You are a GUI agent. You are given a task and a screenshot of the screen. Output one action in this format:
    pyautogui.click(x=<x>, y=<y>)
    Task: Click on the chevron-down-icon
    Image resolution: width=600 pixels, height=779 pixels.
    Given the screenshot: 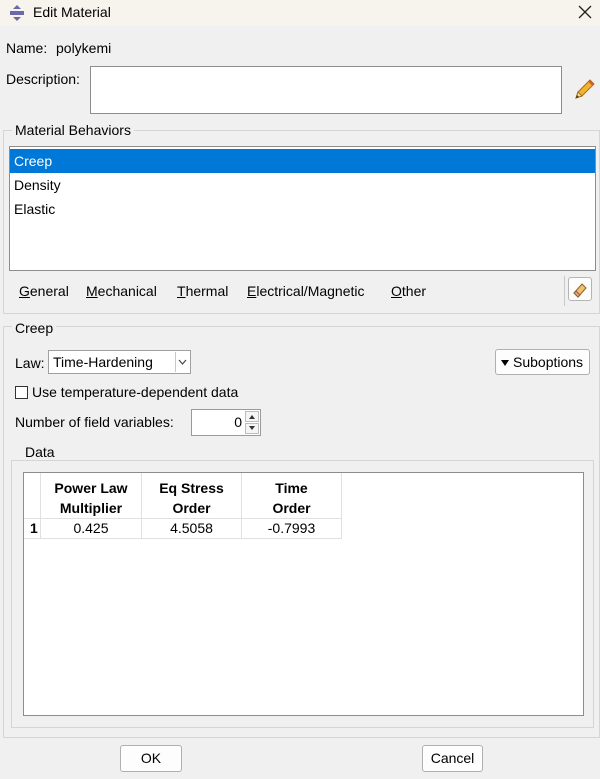 What is the action you would take?
    pyautogui.click(x=182, y=362)
    